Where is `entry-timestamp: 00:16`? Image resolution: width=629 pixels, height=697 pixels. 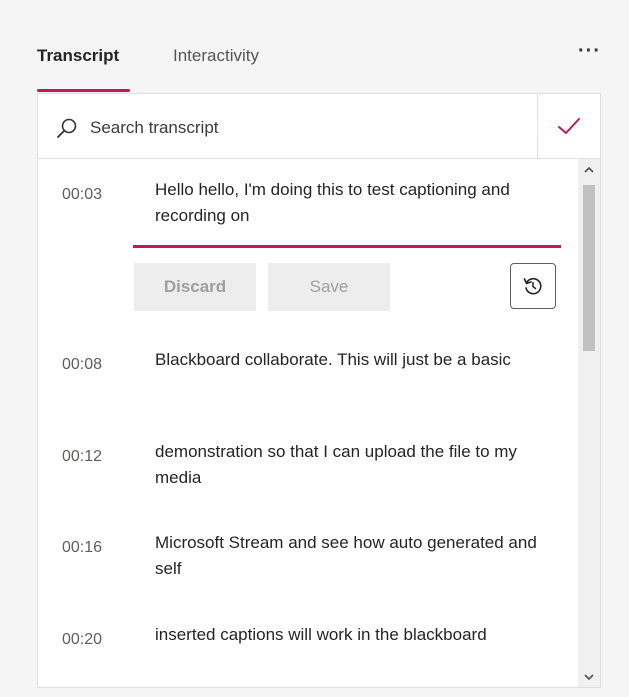
entry-timestamp: 00:16 is located at coordinates (82, 548).